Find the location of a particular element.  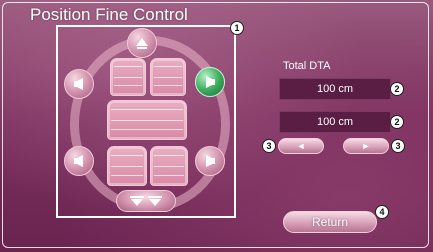

speaker-rear-left-button is located at coordinates (79, 161).